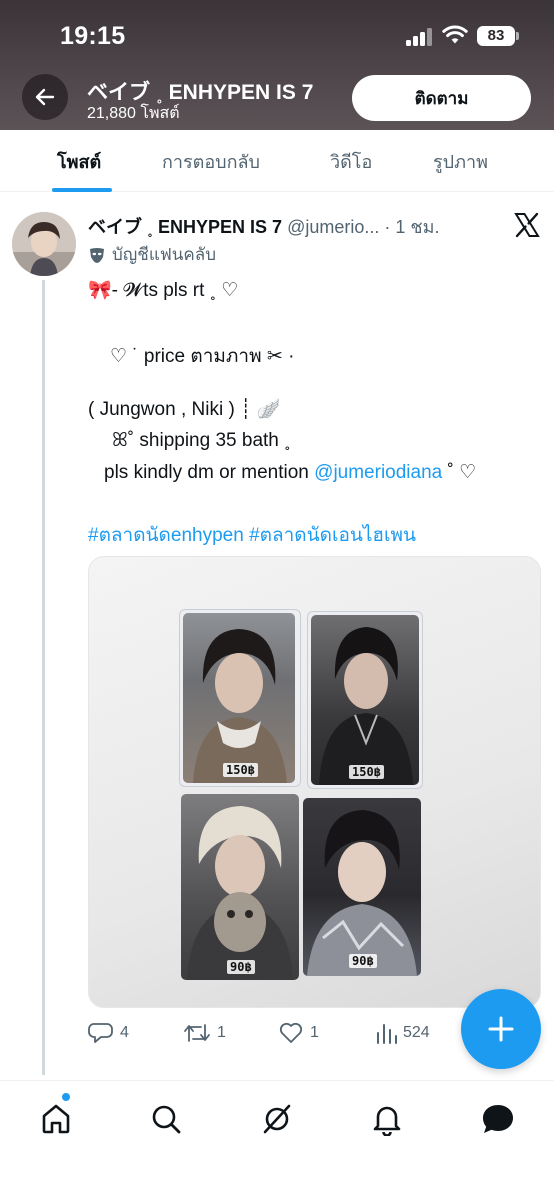 The height and width of the screenshot is (1199, 554). I want to click on bottom-navigation, so click(277, 1139).